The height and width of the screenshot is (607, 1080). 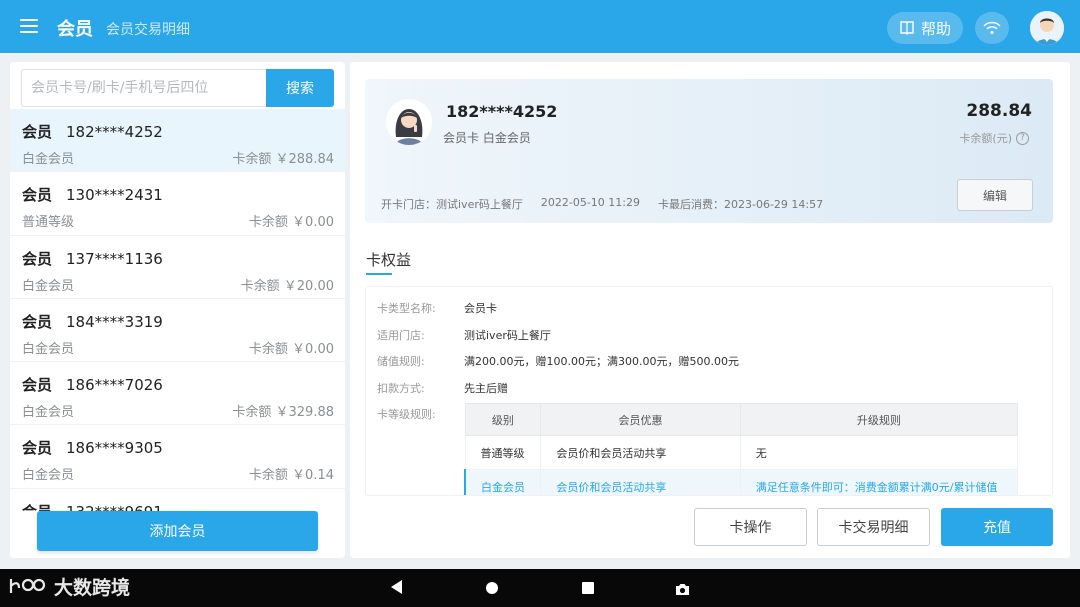 What do you see at coordinates (492, 588) in the screenshot?
I see `home-icon` at bounding box center [492, 588].